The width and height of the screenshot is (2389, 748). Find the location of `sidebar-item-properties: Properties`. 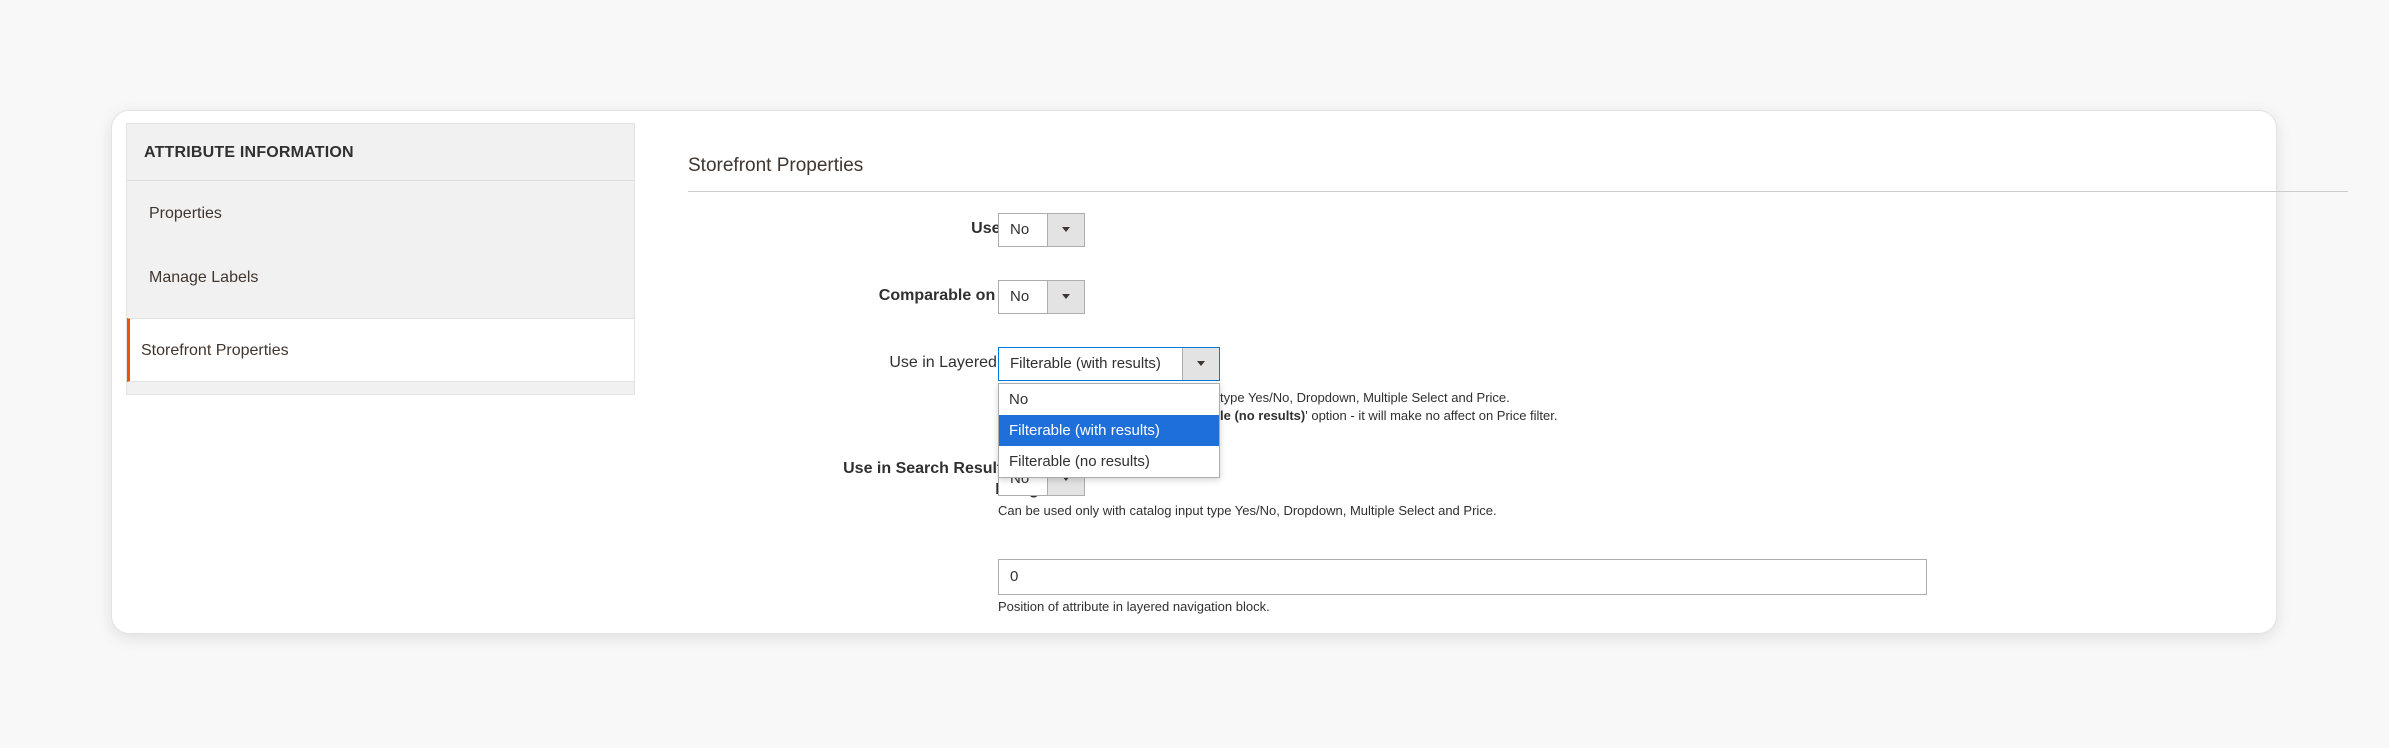

sidebar-item-properties: Properties is located at coordinates (380, 213).